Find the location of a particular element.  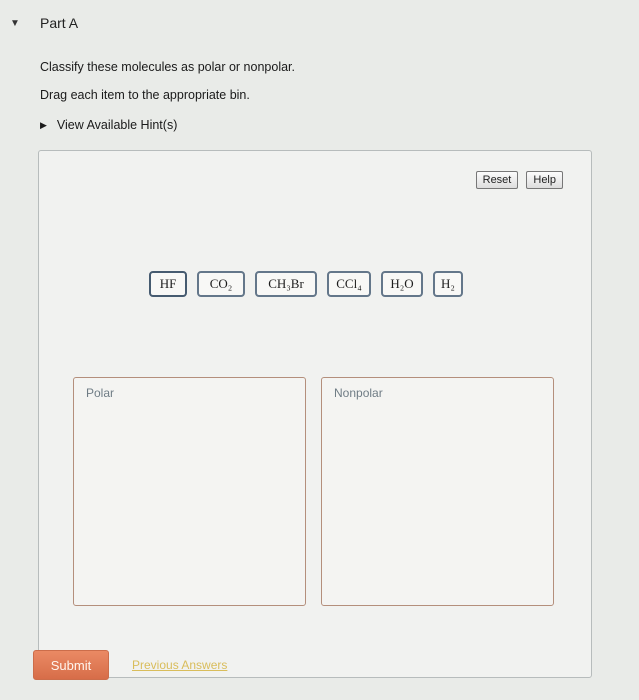

nonpolar-drop-bin: Nonpolar is located at coordinates (437, 491).